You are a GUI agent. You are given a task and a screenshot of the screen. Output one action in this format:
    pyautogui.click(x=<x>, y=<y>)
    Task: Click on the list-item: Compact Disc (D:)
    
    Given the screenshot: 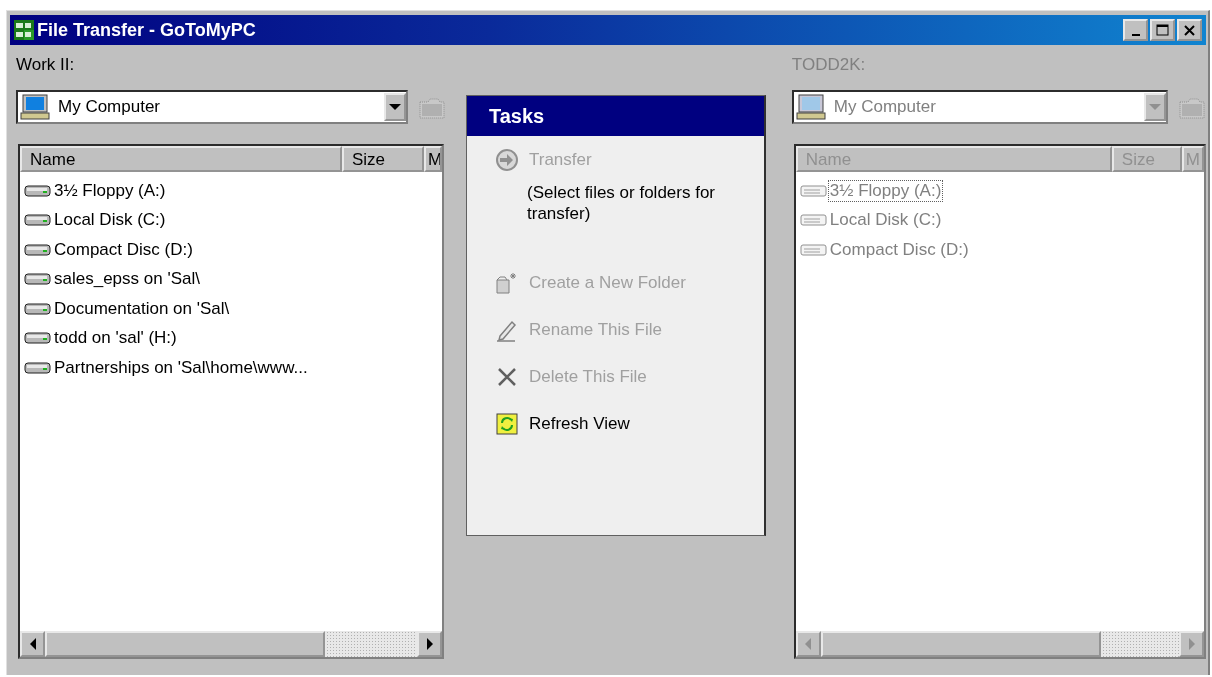 What is the action you would take?
    pyautogui.click(x=123, y=249)
    